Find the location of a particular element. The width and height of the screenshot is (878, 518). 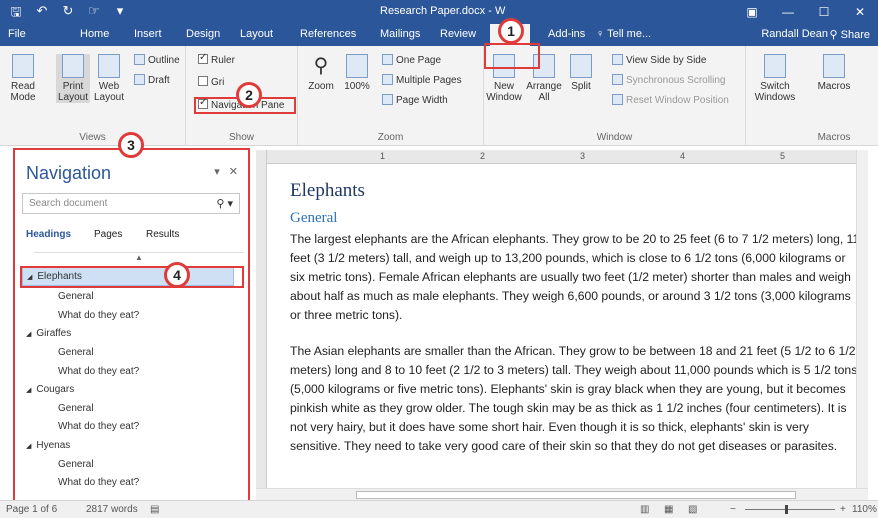

show-group-label: Show is located at coordinates (241, 137).